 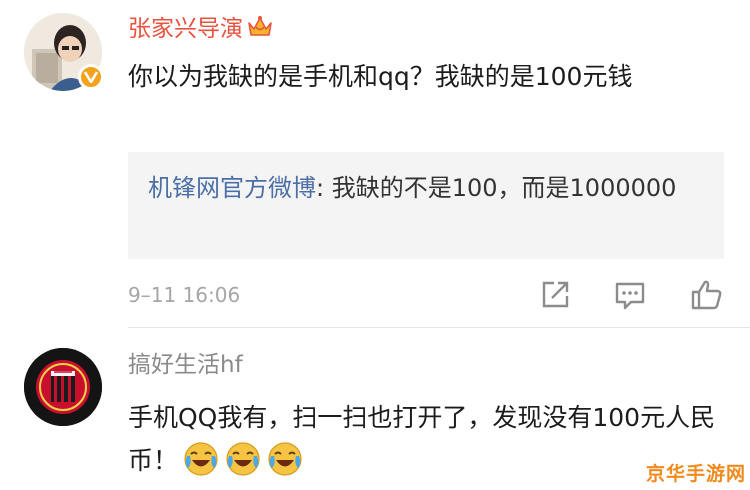 What do you see at coordinates (375, 295) in the screenshot?
I see `comment-actions` at bounding box center [375, 295].